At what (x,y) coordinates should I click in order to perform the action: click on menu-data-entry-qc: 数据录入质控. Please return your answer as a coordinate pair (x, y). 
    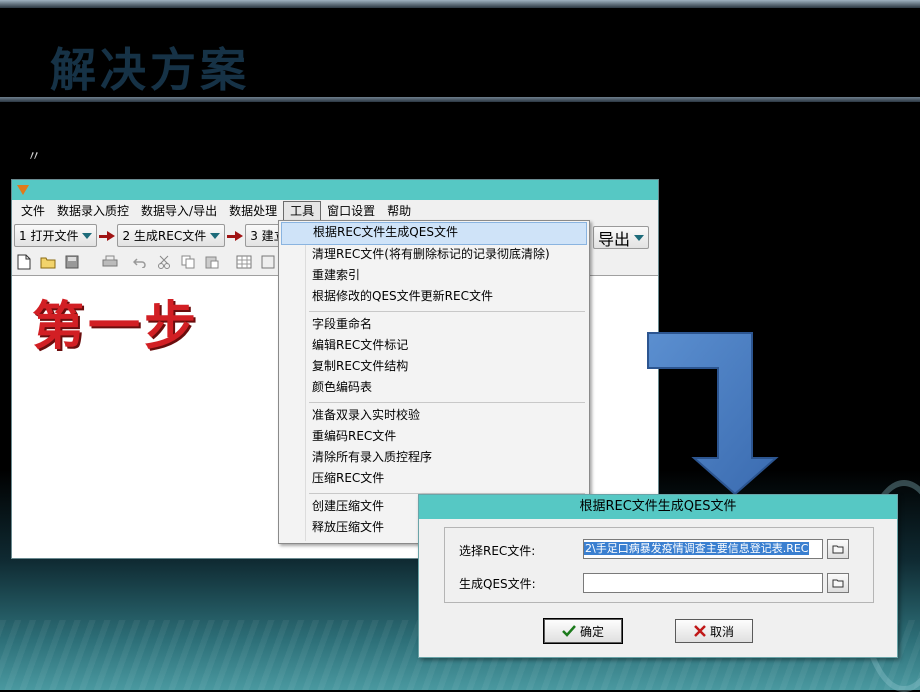
    Looking at the image, I should click on (93, 211).